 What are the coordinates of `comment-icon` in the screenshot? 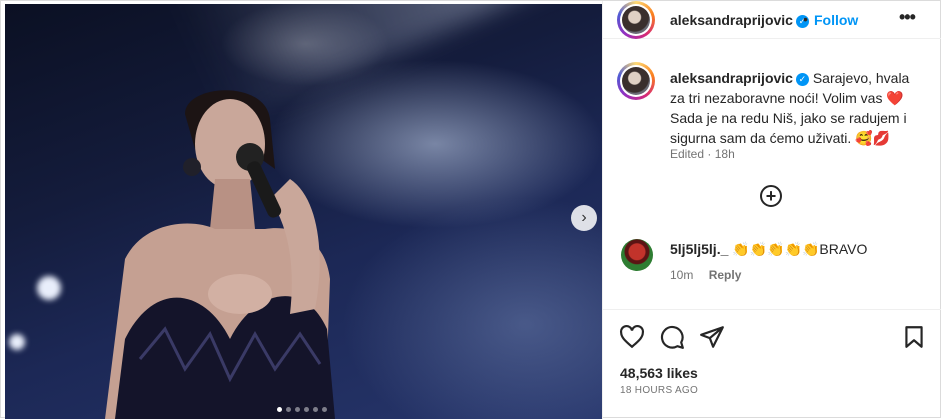 It's located at (672, 337).